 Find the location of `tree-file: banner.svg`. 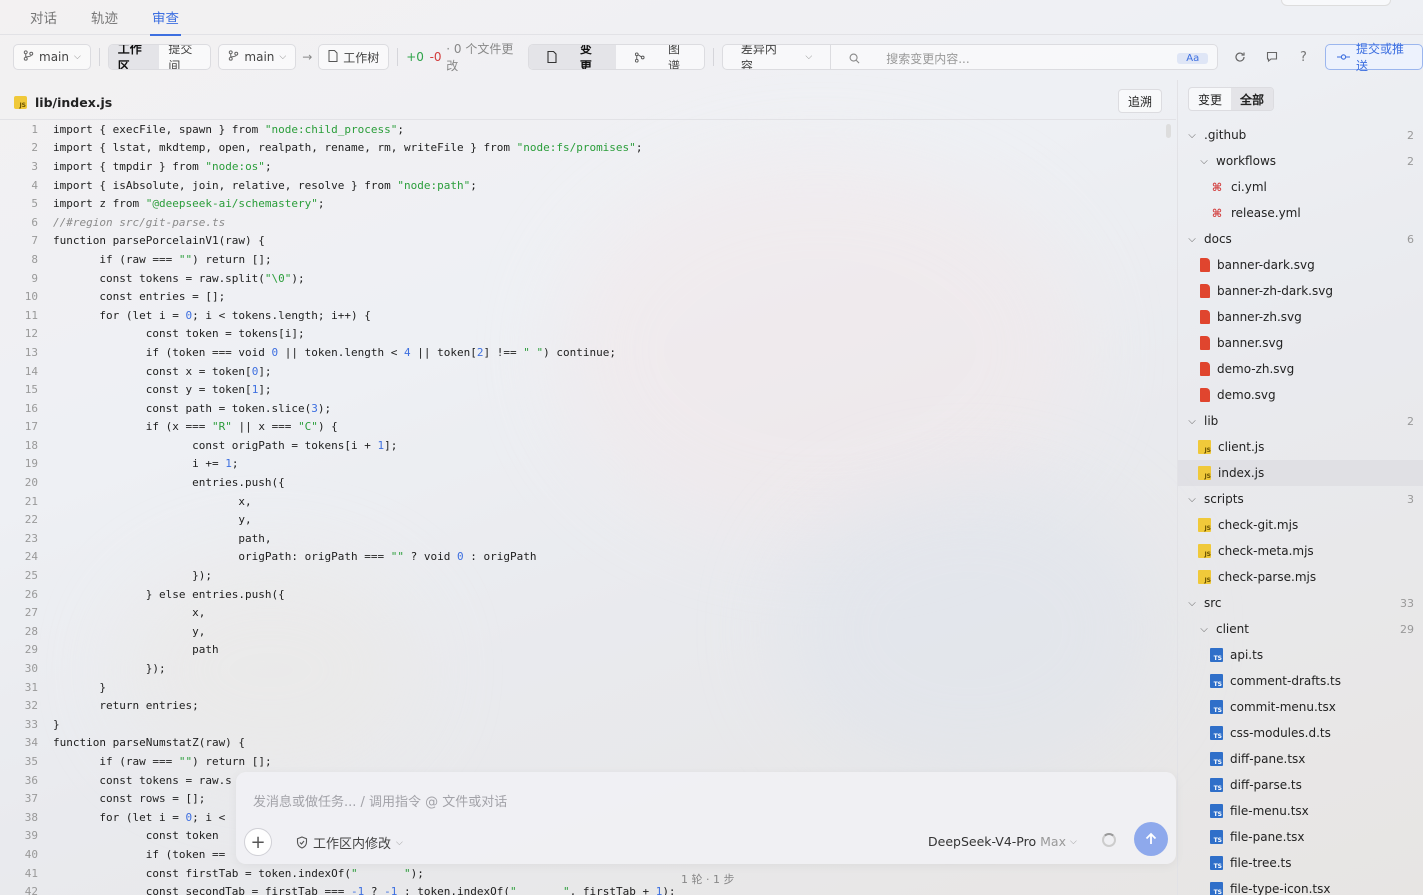

tree-file: banner.svg is located at coordinates (1300, 343).